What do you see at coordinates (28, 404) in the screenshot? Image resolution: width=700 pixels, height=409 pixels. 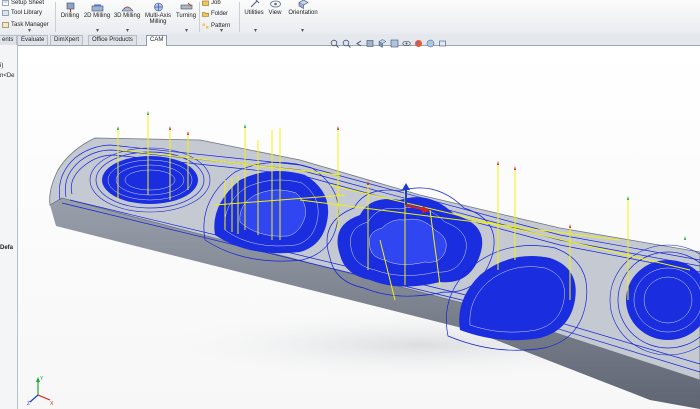 I see `svg-text: Z` at bounding box center [28, 404].